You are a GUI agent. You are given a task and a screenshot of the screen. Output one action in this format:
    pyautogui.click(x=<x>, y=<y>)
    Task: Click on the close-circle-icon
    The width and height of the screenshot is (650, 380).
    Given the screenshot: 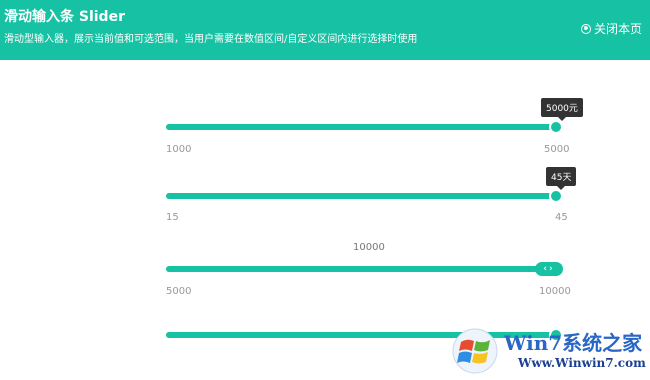 What is the action you would take?
    pyautogui.click(x=585, y=28)
    